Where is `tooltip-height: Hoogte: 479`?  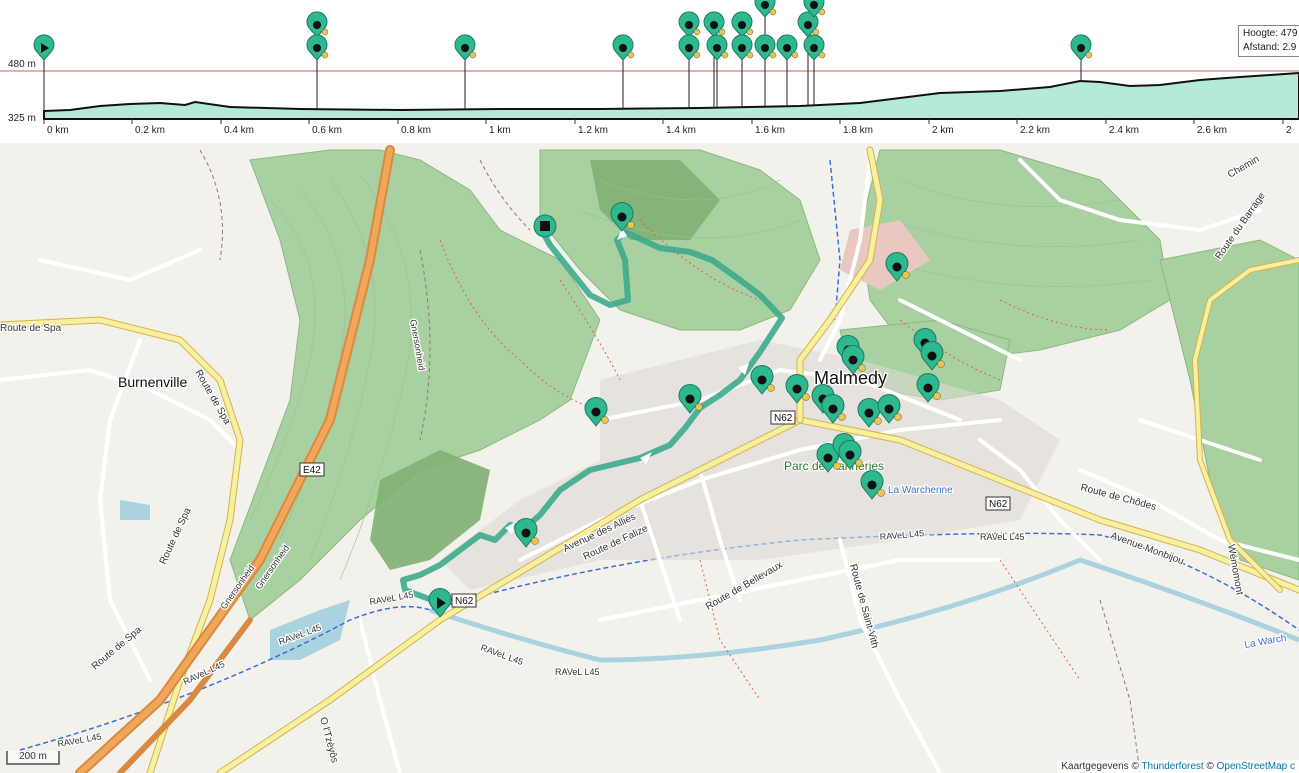 tooltip-height: Hoogte: 479 is located at coordinates (1270, 33).